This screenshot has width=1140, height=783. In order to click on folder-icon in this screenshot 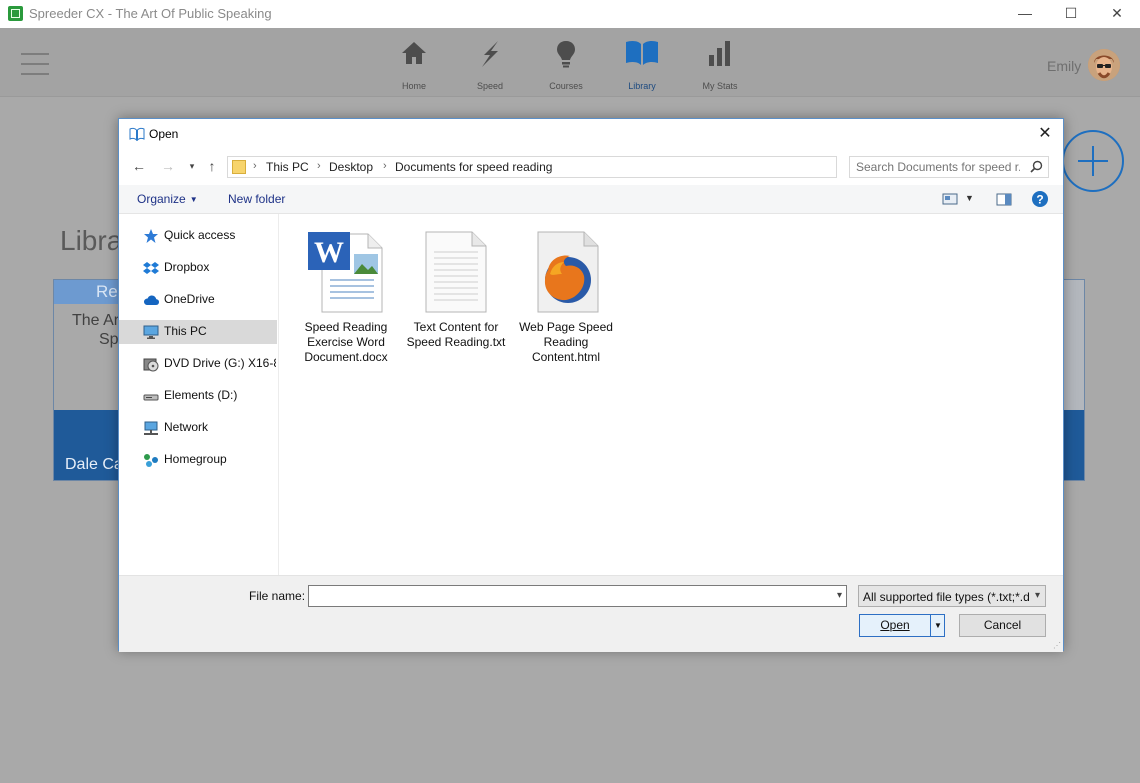, I will do `click(239, 167)`.